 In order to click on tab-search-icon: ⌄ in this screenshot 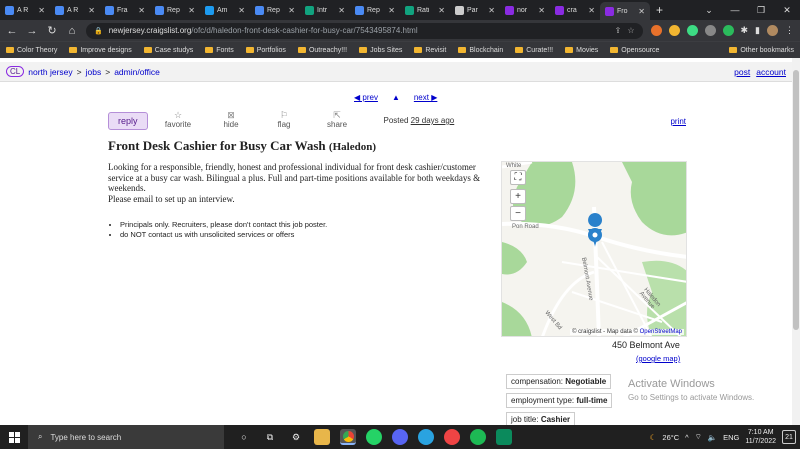, I will do `click(709, 10)`.